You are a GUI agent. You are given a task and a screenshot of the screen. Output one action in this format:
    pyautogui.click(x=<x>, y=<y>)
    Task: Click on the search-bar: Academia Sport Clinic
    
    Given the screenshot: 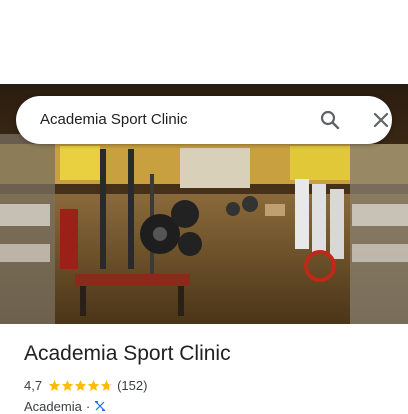 What is the action you would take?
    pyautogui.click(x=204, y=120)
    